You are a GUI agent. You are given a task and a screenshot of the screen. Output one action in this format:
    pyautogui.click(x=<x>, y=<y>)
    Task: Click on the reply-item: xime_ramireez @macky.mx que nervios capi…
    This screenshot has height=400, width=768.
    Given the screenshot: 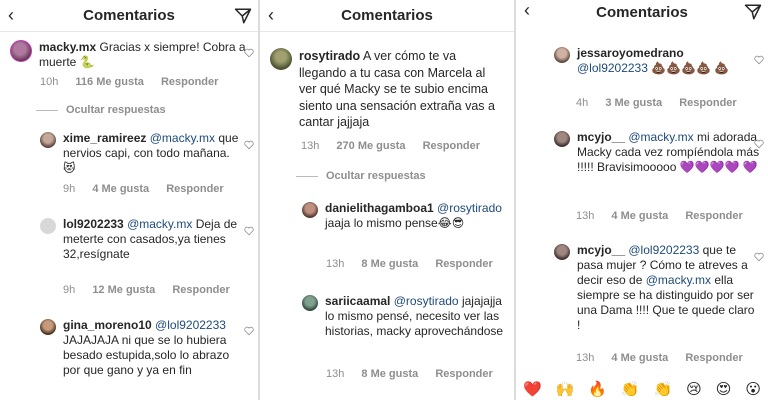 What is the action you would take?
    pyautogui.click(x=142, y=153)
    